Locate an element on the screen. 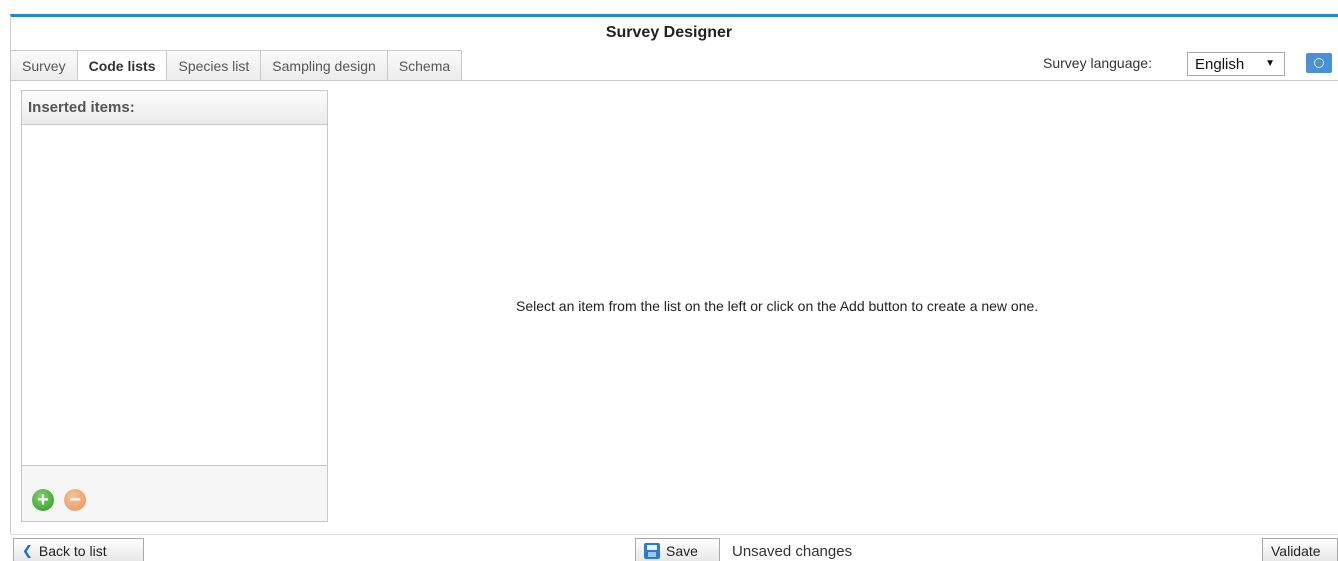 The image size is (1338, 561). validate-button: Validate is located at coordinates (1300, 549).